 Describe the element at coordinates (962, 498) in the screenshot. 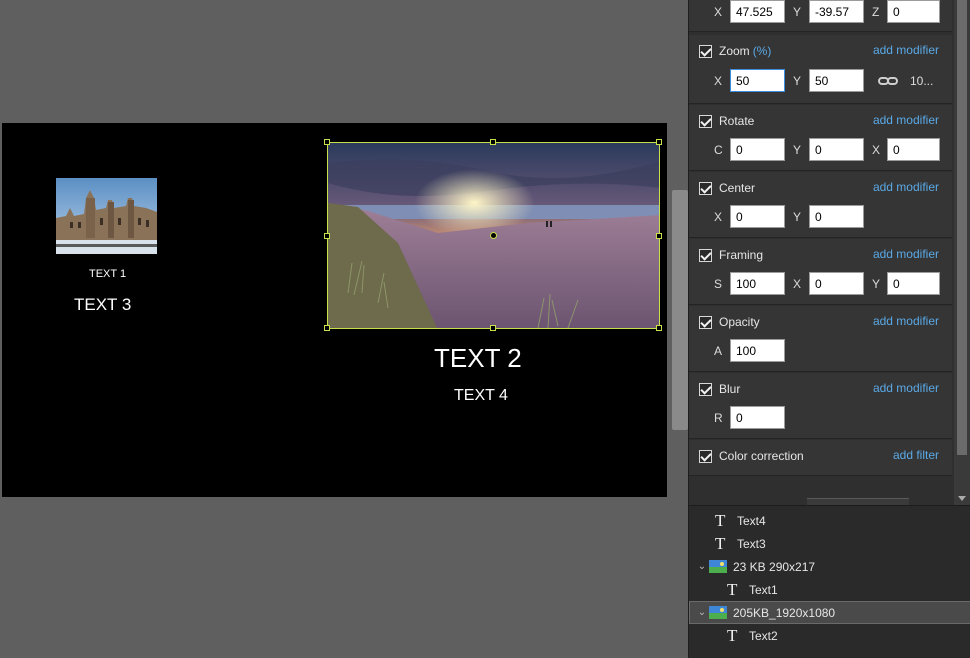

I see `scroll-down-arrow-icon` at that location.